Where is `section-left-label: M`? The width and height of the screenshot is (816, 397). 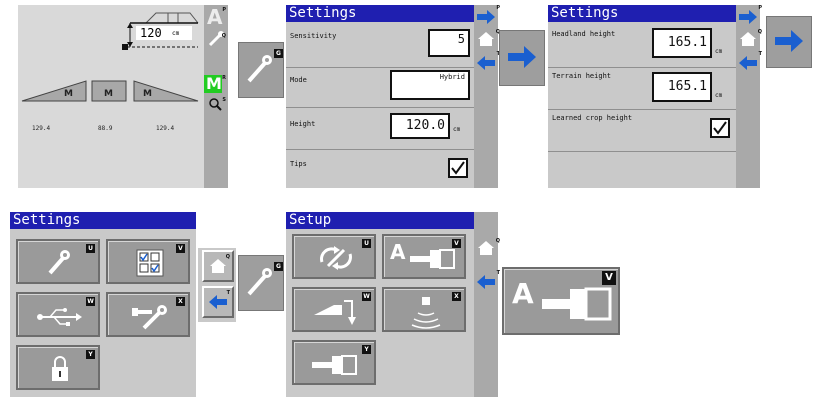
section-left-label: M is located at coordinates (68, 94).